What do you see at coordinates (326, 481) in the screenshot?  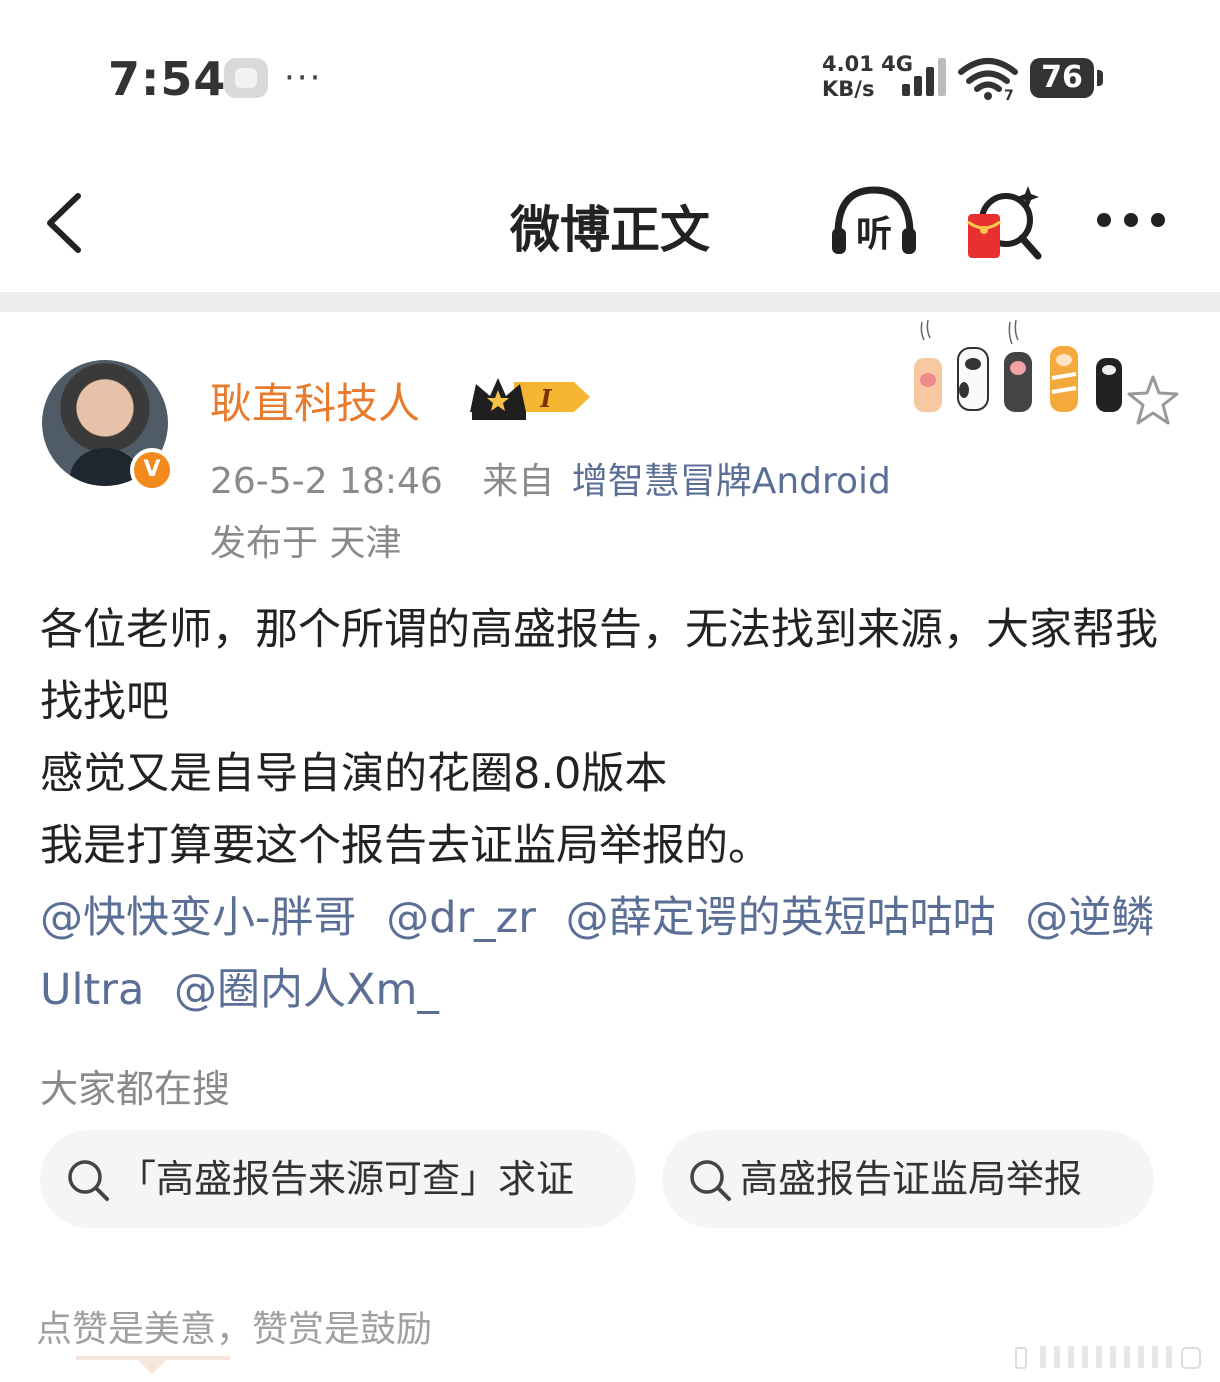 I see `post-timestamp: 26-5-2 18:46` at bounding box center [326, 481].